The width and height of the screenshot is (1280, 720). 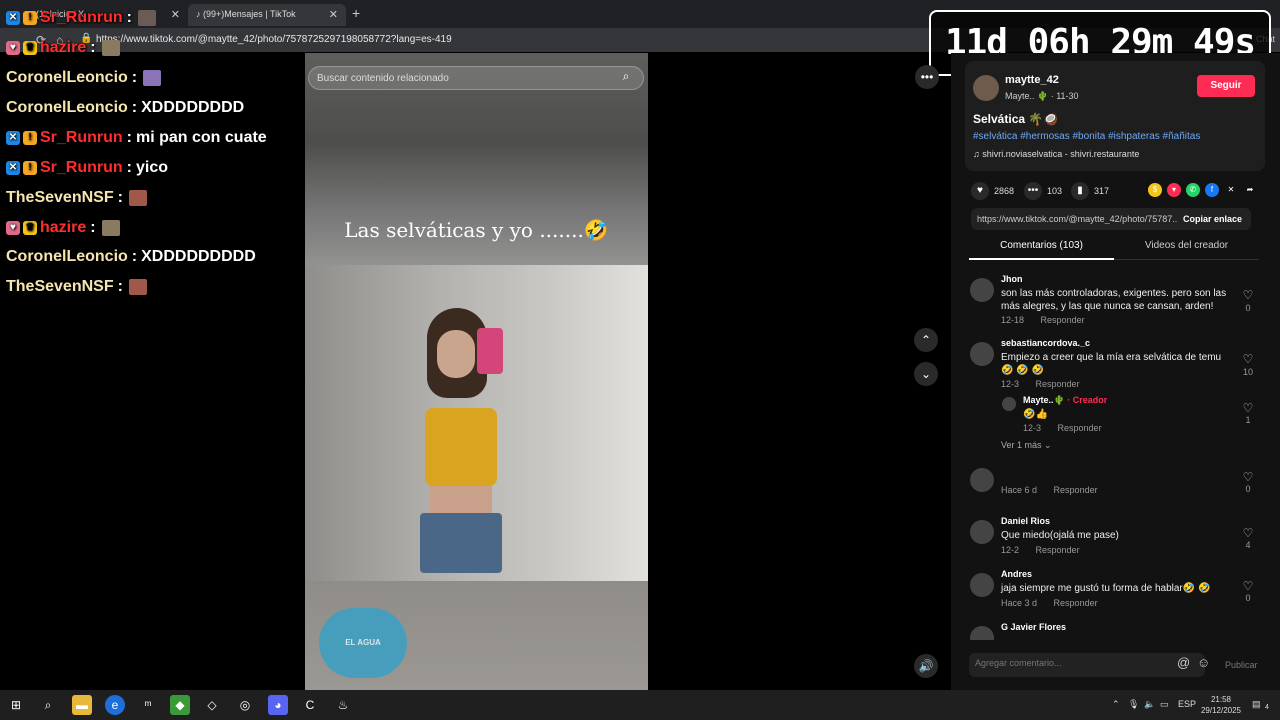 What do you see at coordinates (1016, 119) in the screenshot?
I see `post-title: Selvática 🌴🥥` at bounding box center [1016, 119].